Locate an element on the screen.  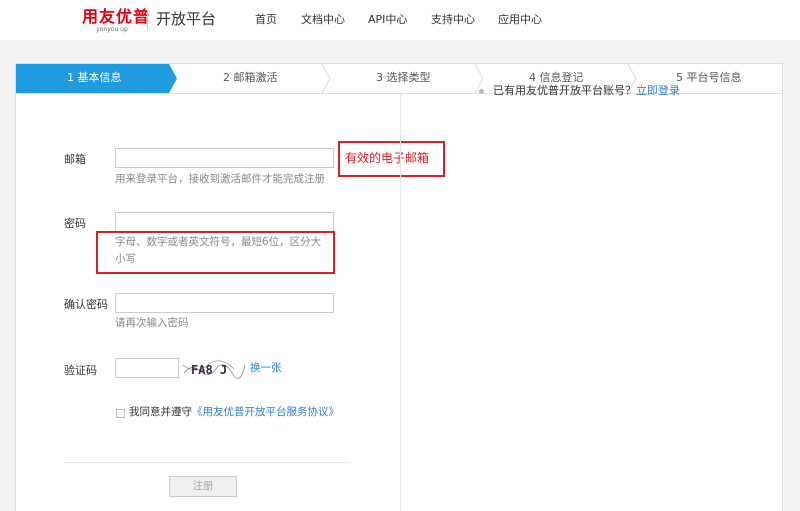
login-link: 立即登录 is located at coordinates (658, 90).